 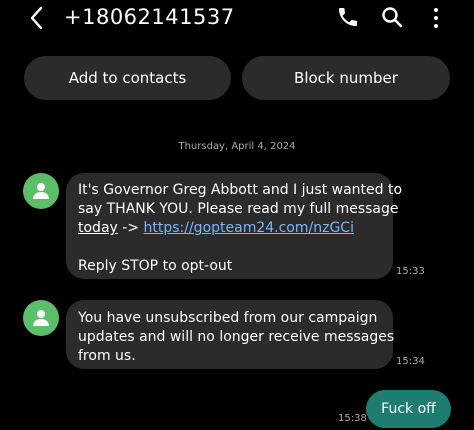 I want to click on message-text-line: from us., so click(x=107, y=356).